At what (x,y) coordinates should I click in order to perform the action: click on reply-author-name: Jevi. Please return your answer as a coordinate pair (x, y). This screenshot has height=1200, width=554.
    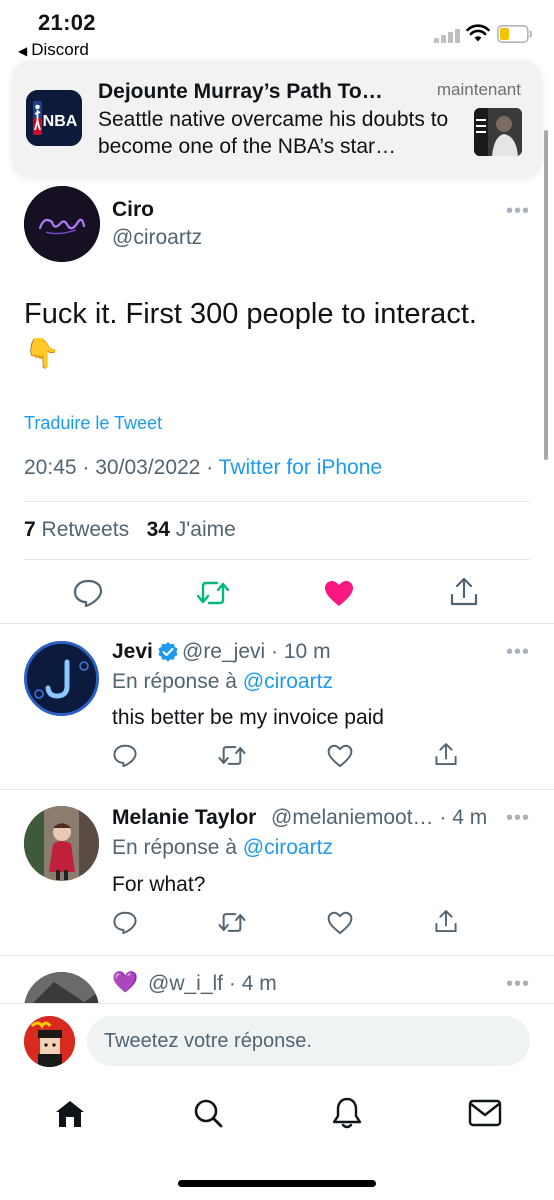
    Looking at the image, I should click on (132, 652).